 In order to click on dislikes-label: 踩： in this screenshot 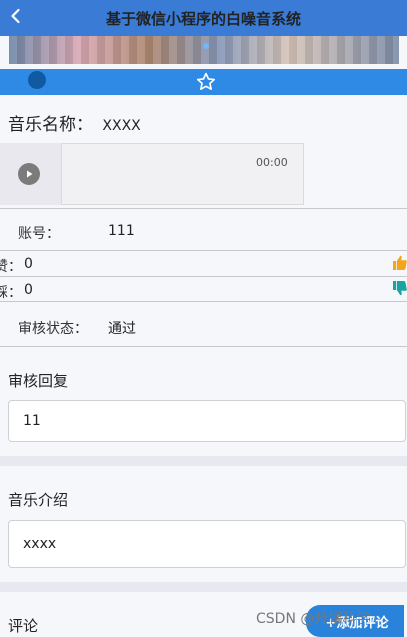, I will do `click(11, 293)`.